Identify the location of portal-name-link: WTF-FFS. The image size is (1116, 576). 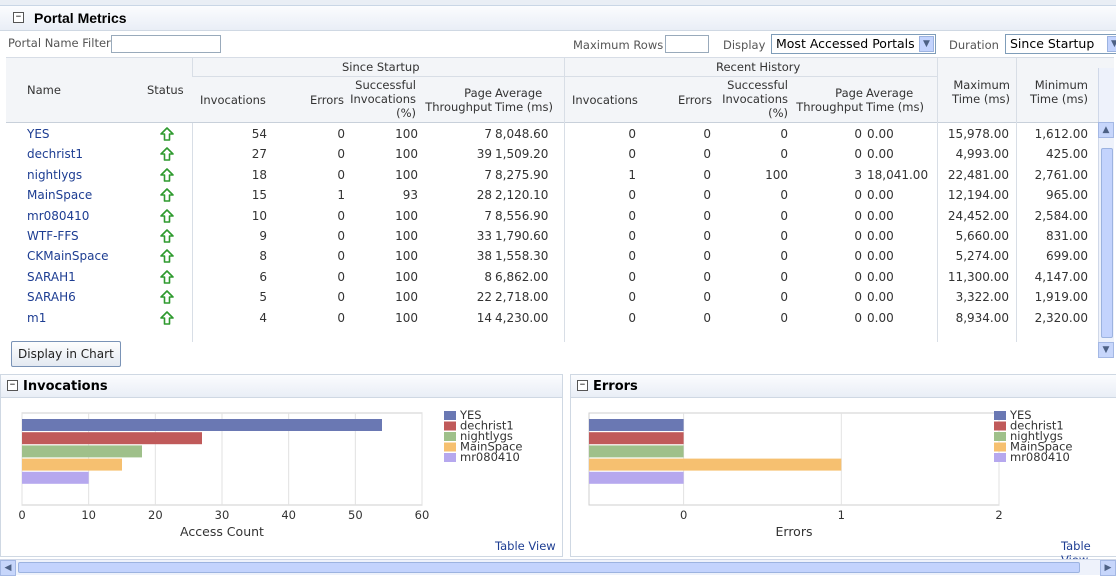
(53, 236).